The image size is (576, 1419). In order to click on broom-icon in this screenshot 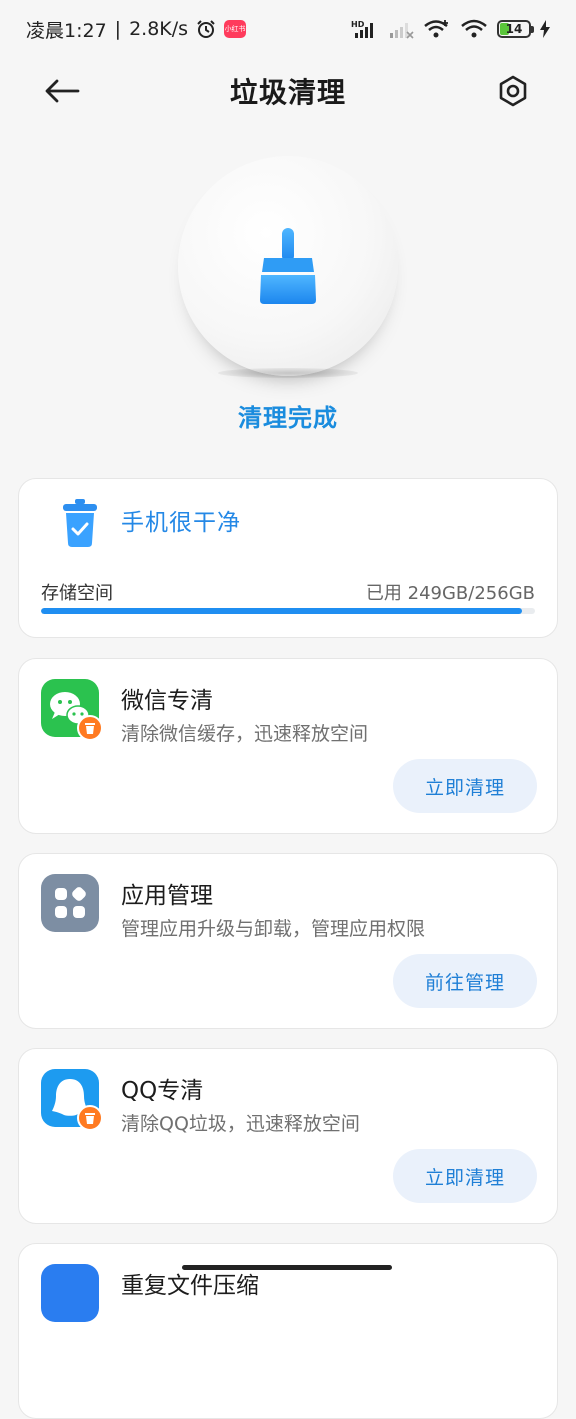, I will do `click(288, 266)`.